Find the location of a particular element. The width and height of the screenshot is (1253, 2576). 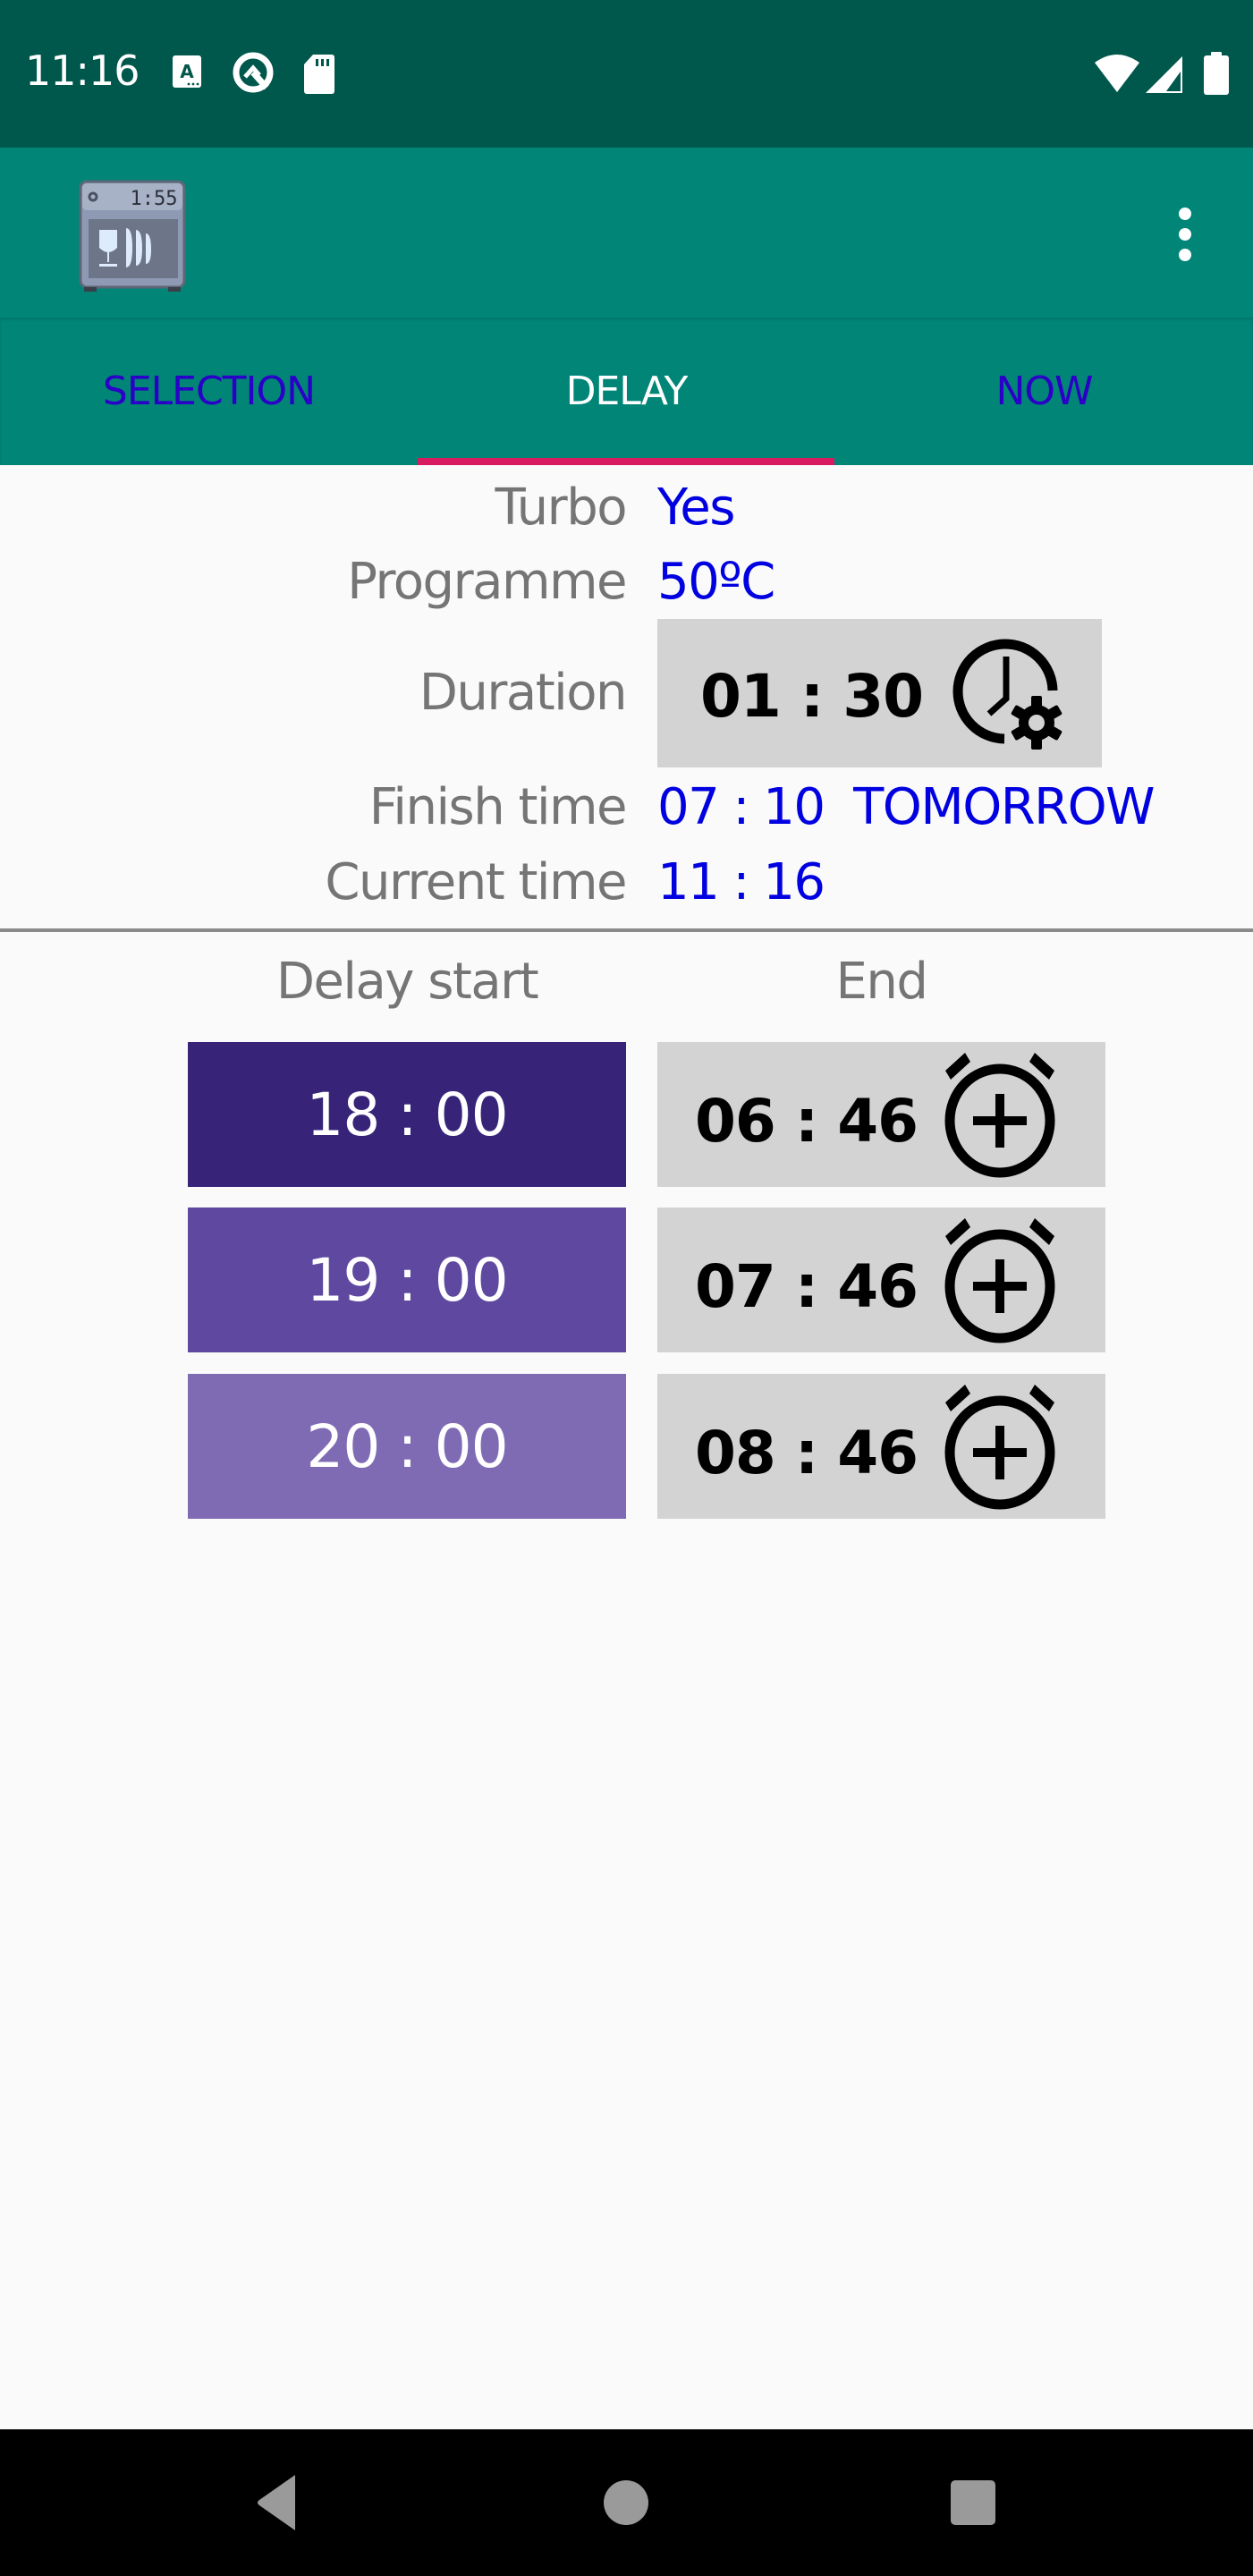

tab-bar: SELECTION DELAY NOW is located at coordinates (626, 391).